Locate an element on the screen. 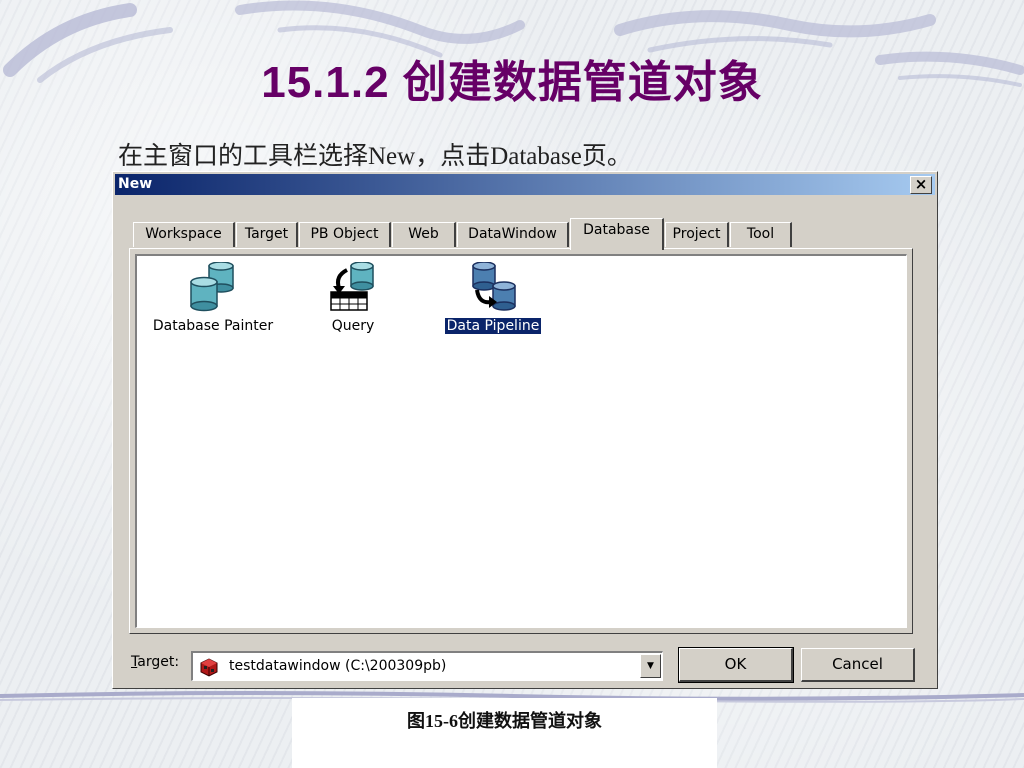  chevron-down-icon: ▼ is located at coordinates (650, 666).